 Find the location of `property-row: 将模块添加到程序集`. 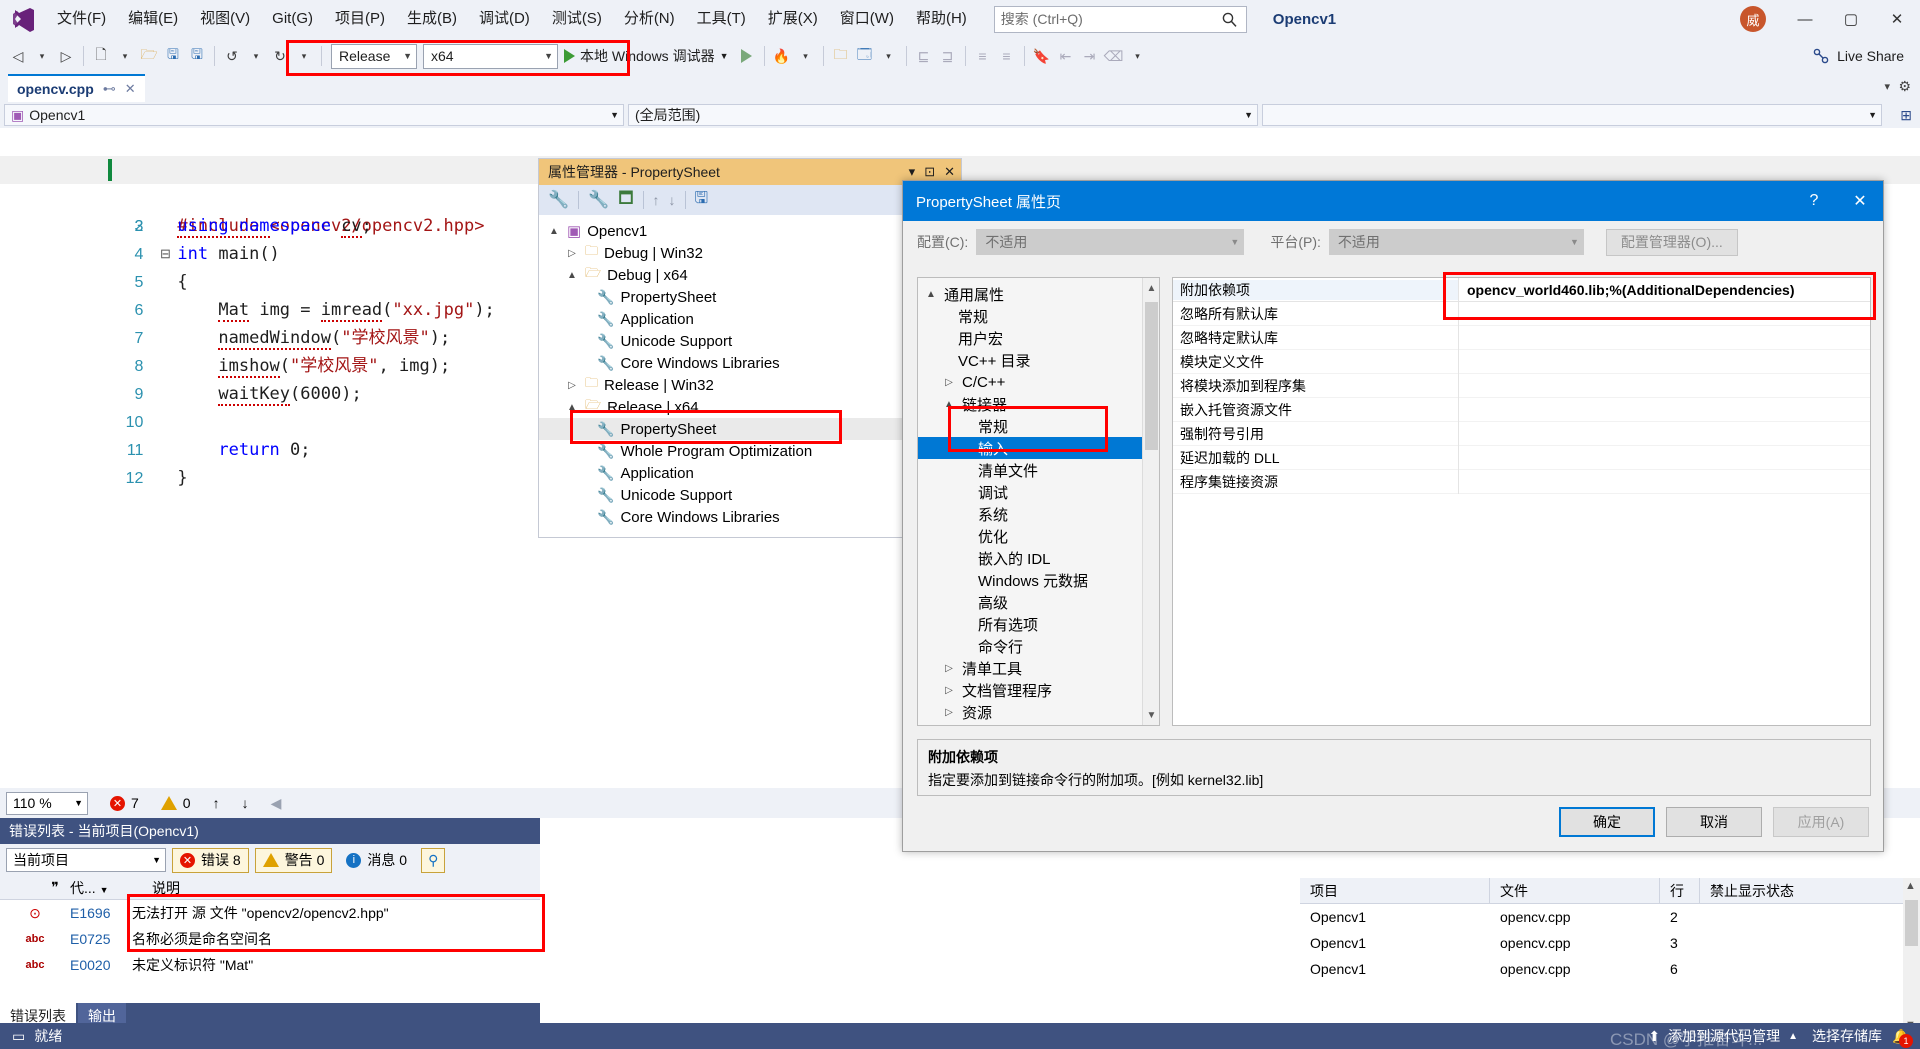

property-row: 将模块添加到程序集 is located at coordinates (1521, 385).